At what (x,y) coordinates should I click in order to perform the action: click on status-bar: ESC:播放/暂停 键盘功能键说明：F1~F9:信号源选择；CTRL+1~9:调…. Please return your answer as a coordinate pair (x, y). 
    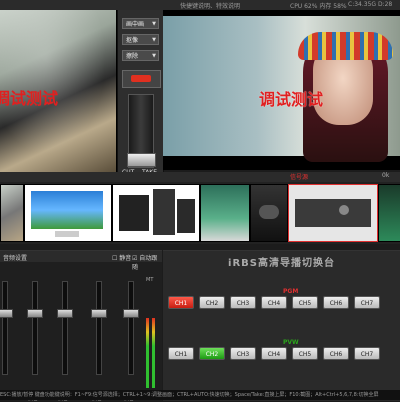
    Looking at the image, I should click on (200, 395).